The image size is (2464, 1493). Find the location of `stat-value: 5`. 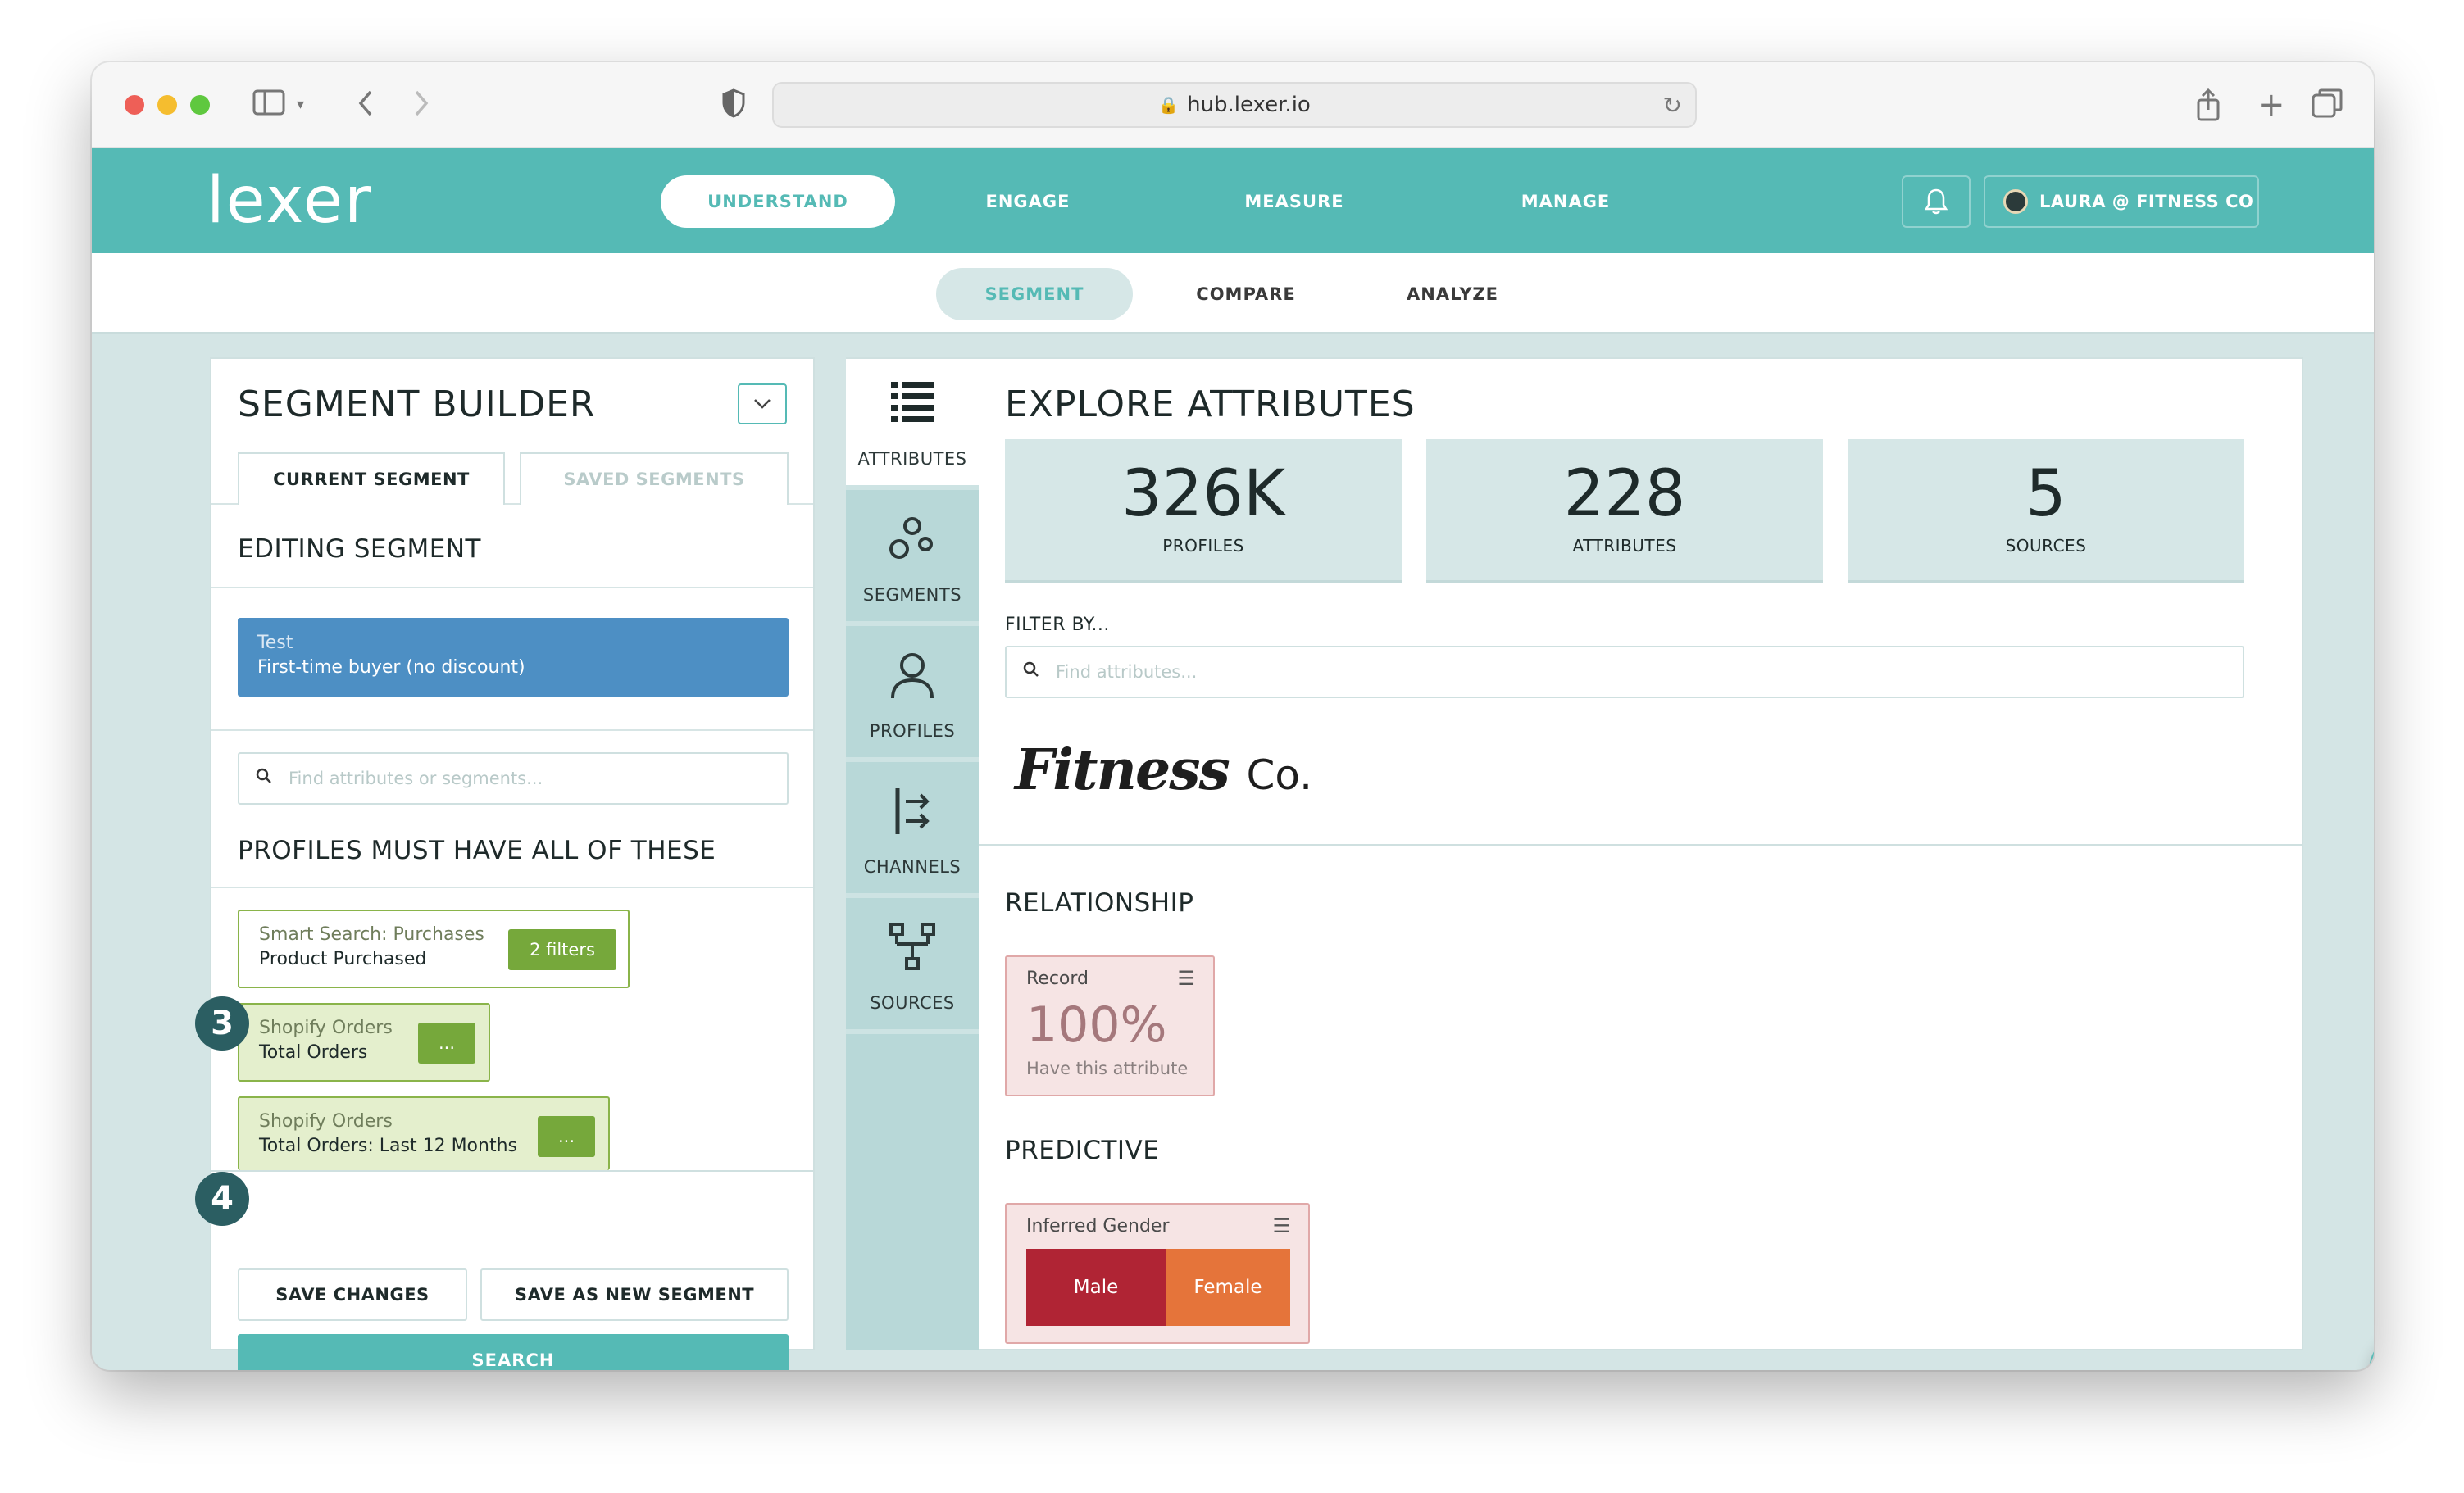

stat-value: 5 is located at coordinates (2046, 494).